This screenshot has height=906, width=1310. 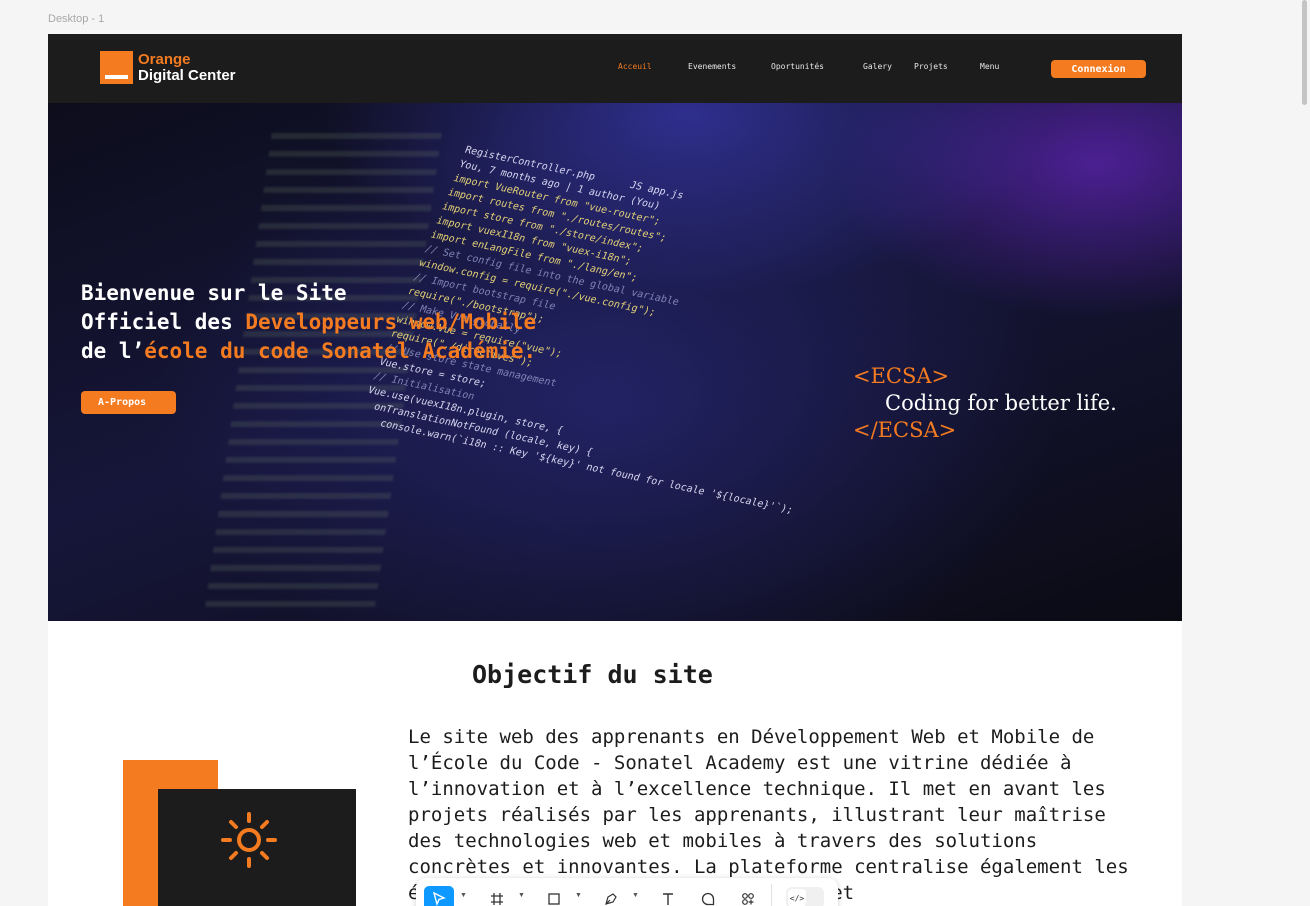 I want to click on dev-mode-toggle: </>, so click(x=805, y=896).